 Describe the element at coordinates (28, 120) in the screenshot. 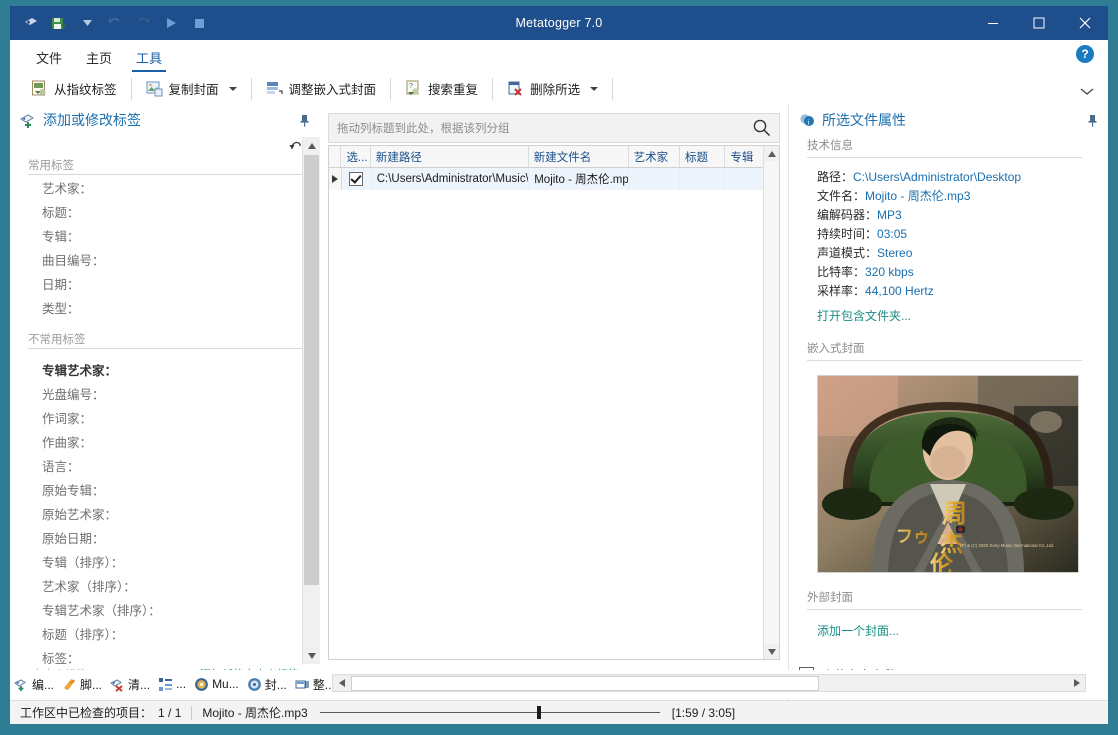

I see `add-tag-icon` at that location.